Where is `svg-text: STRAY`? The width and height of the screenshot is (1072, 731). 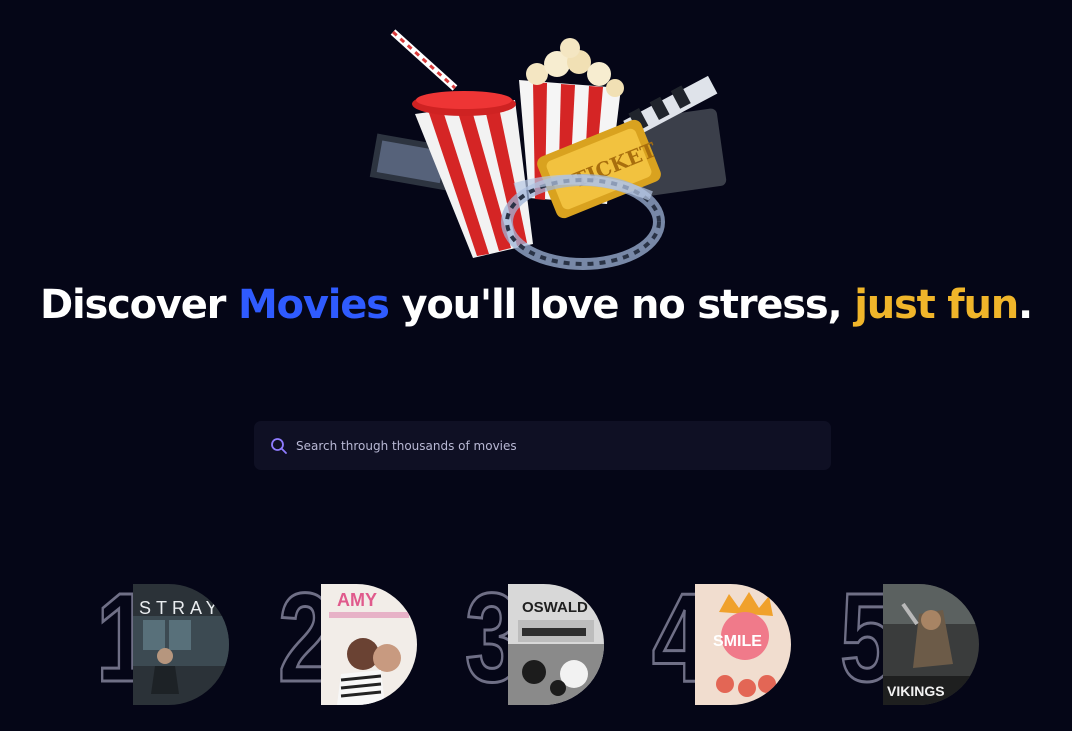 svg-text: STRAY is located at coordinates (181, 608).